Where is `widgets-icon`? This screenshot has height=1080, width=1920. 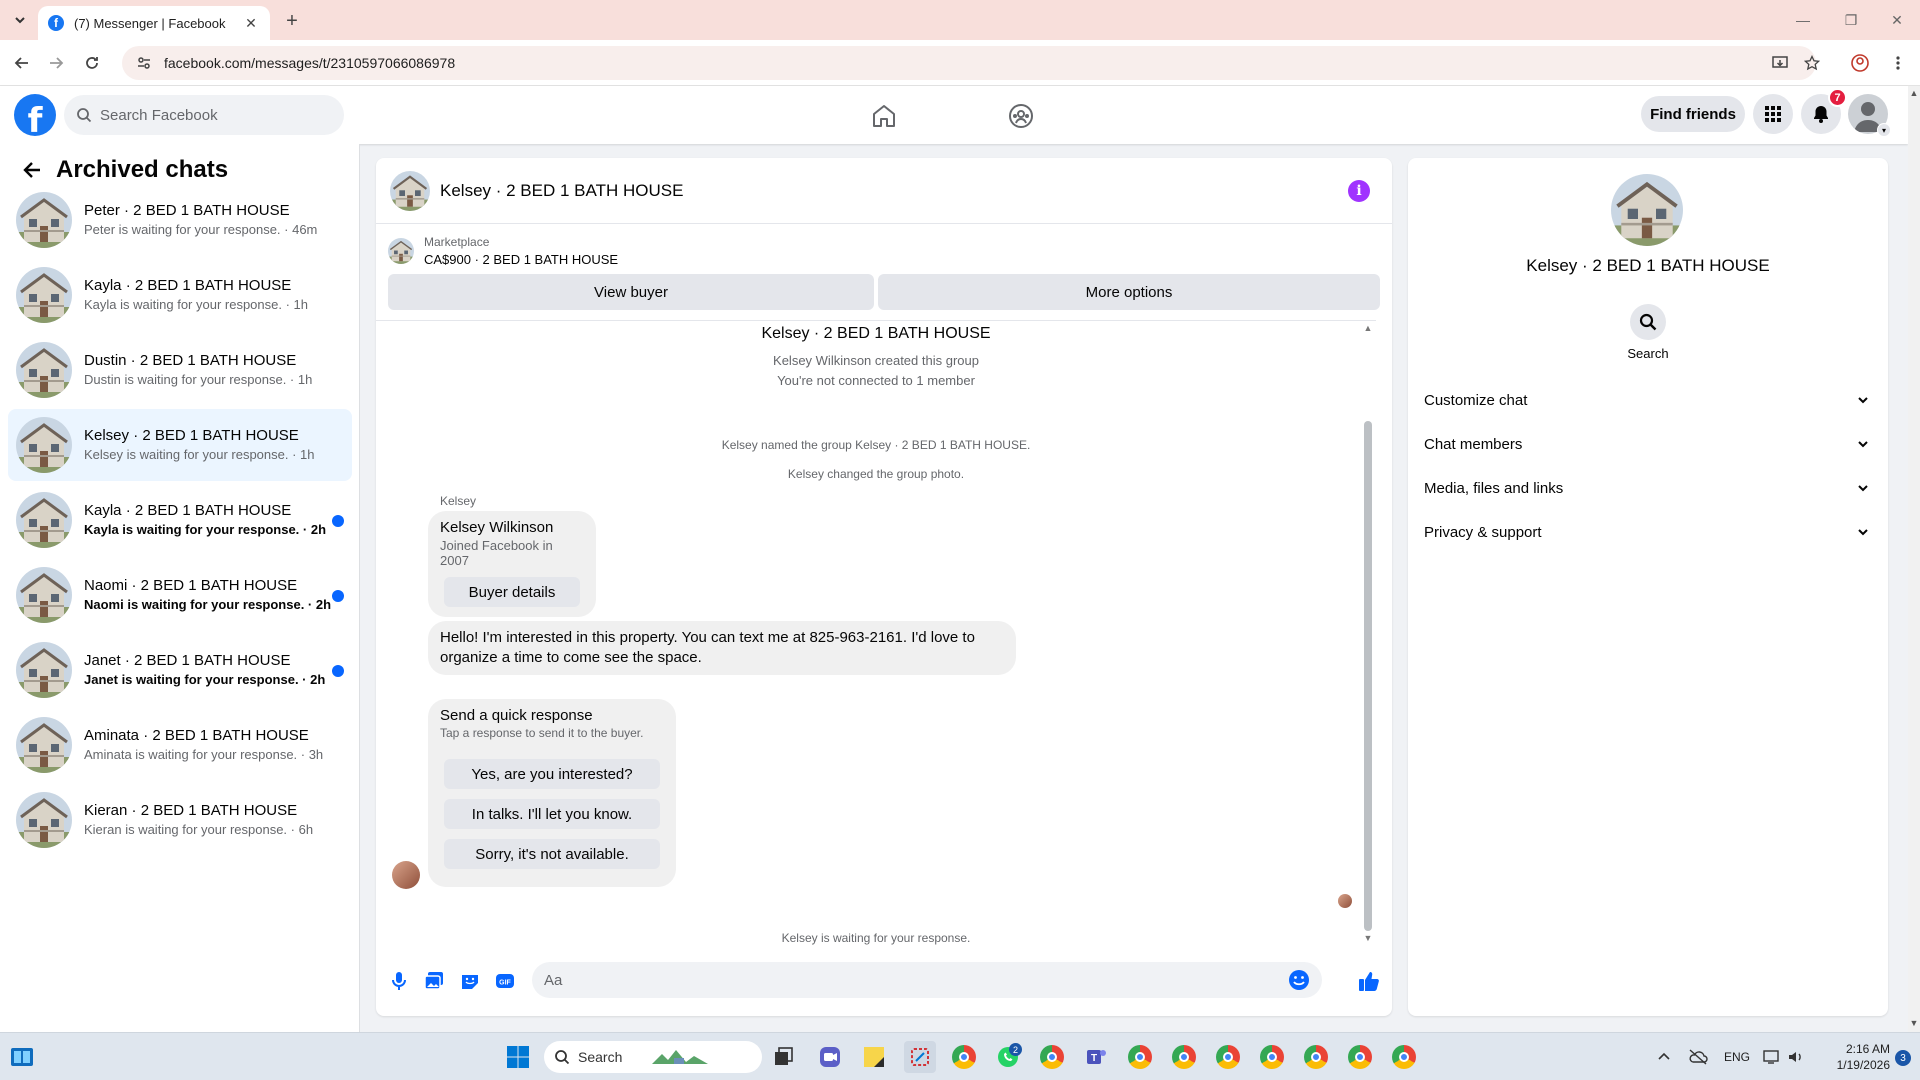
widgets-icon is located at coordinates (22, 1057).